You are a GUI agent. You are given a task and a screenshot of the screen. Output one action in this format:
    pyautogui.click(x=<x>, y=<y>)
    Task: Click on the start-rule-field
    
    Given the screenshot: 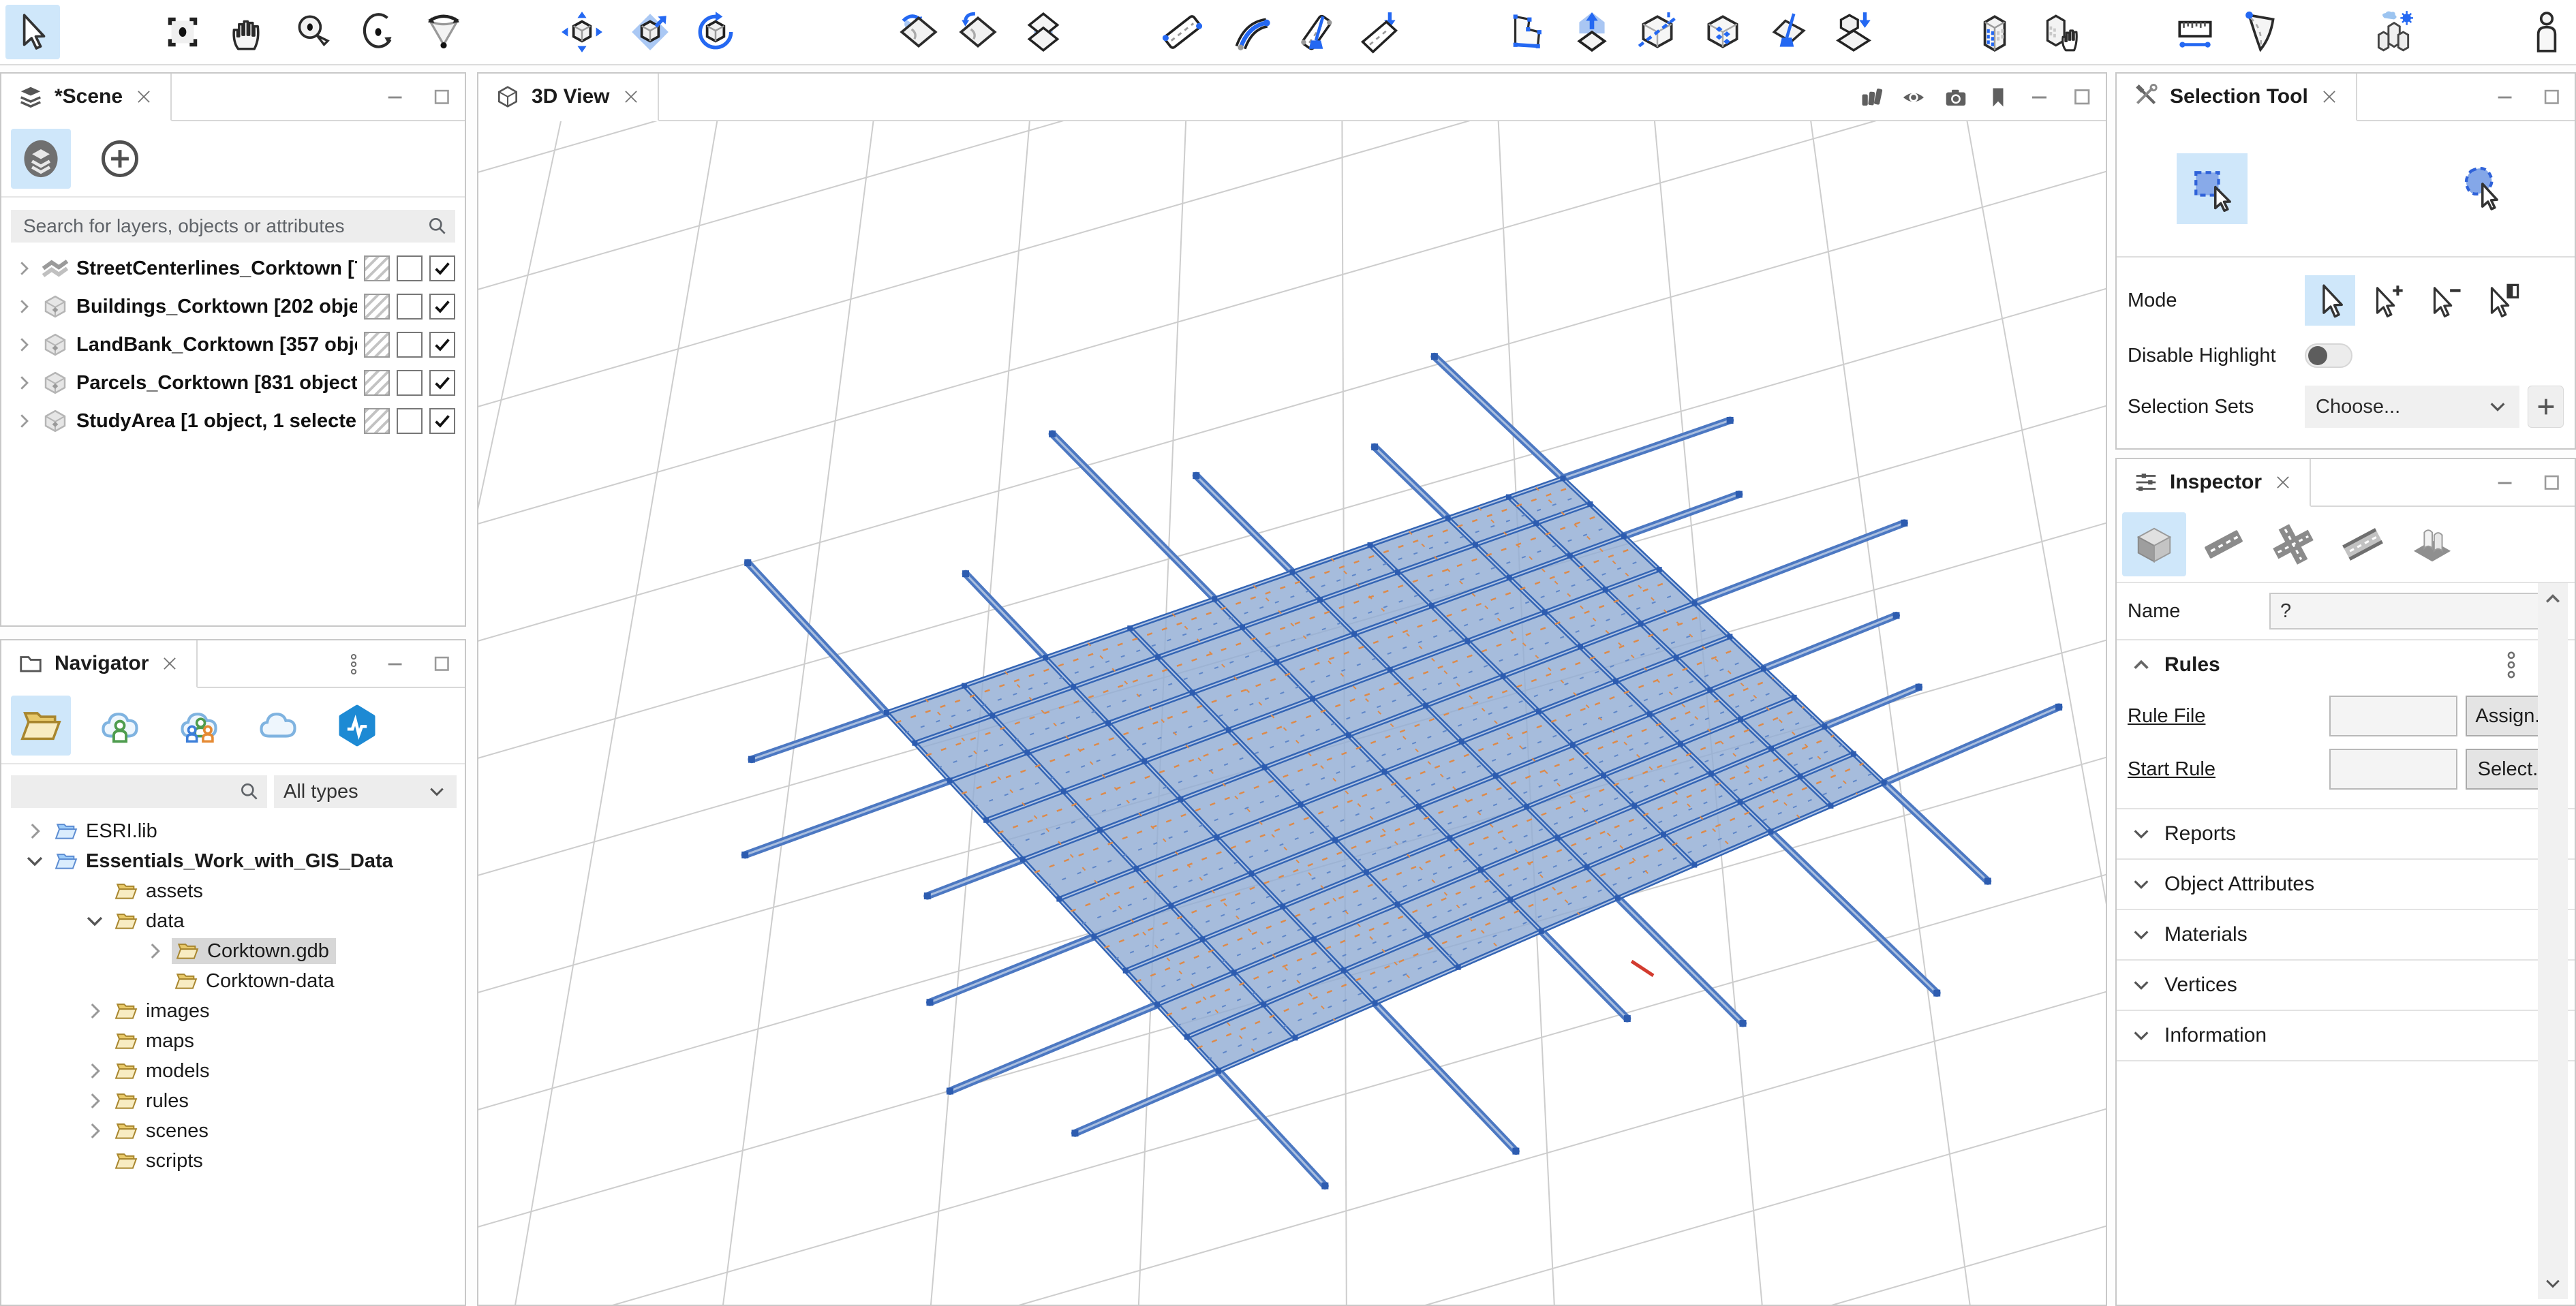 What is the action you would take?
    pyautogui.click(x=2393, y=769)
    